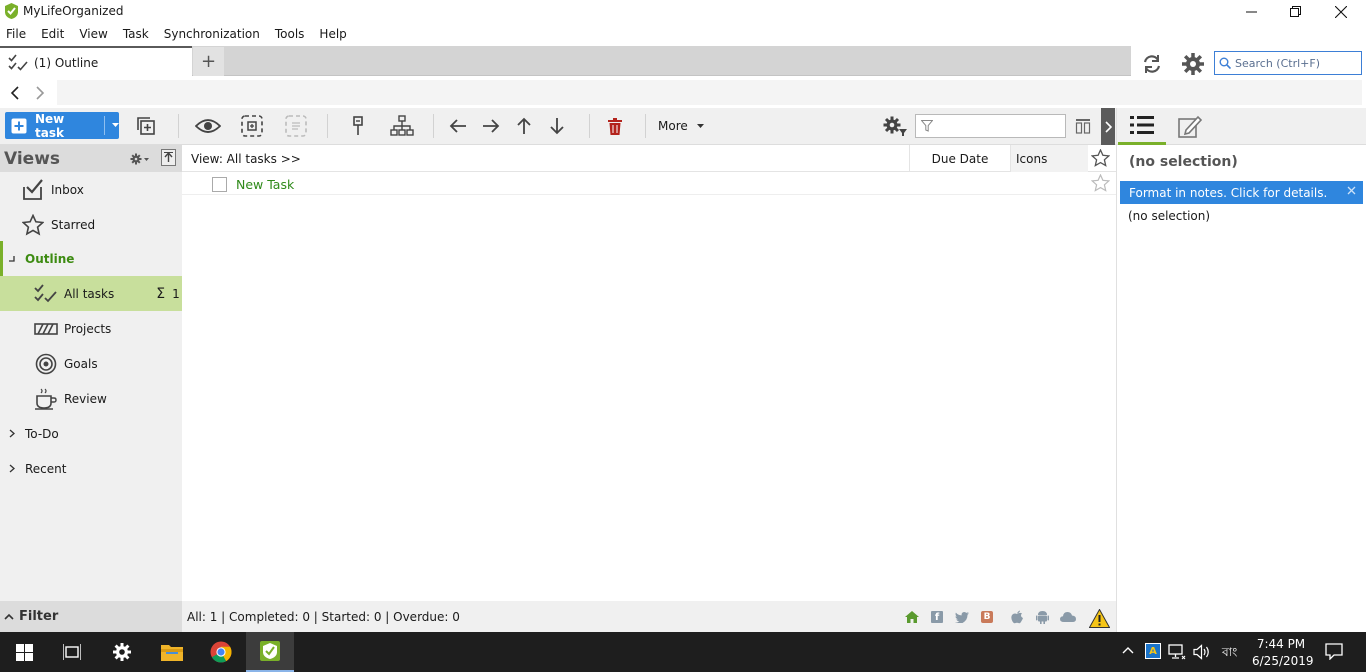  I want to click on more-button: More, so click(681, 126).